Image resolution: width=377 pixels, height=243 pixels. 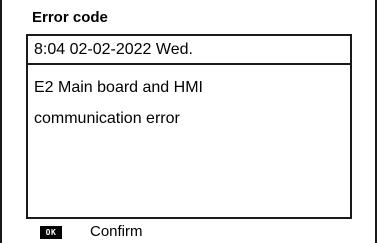 I want to click on confirm-label: Confirm, so click(x=116, y=231).